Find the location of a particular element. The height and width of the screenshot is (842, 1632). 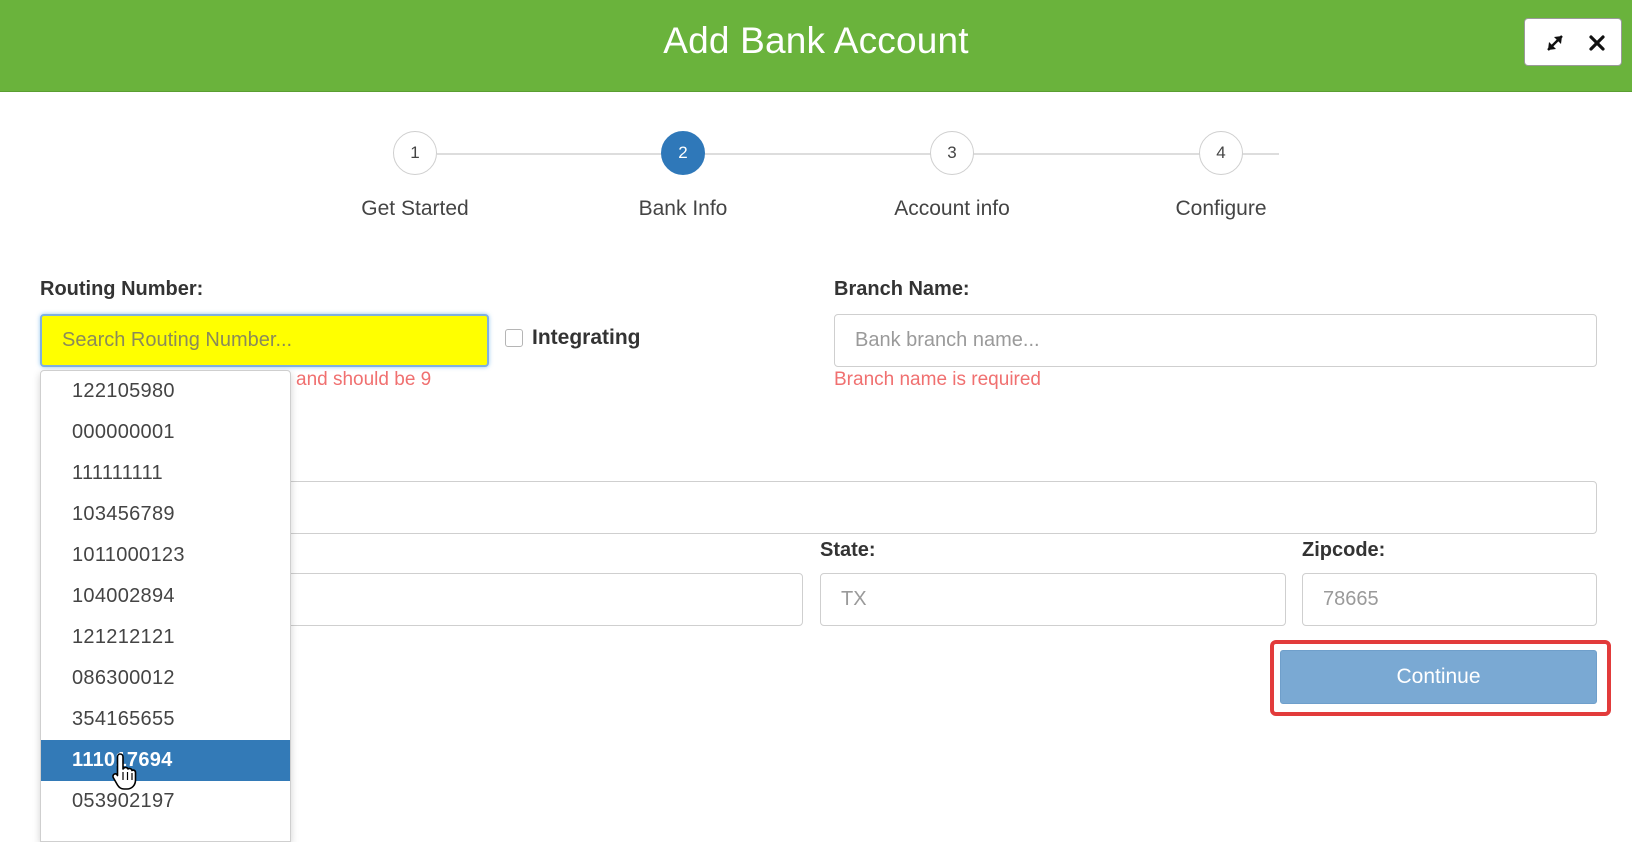

routing-option: 111111111 is located at coordinates (165, 473).